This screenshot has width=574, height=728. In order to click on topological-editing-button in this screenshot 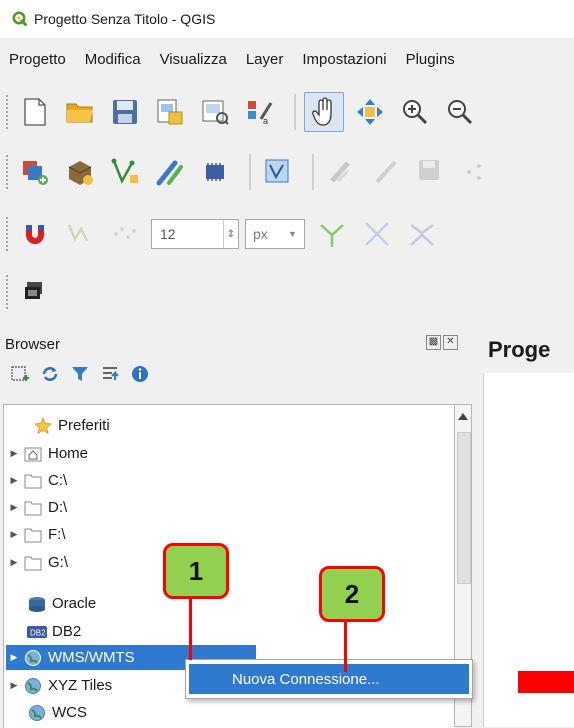, I will do `click(332, 234)`.